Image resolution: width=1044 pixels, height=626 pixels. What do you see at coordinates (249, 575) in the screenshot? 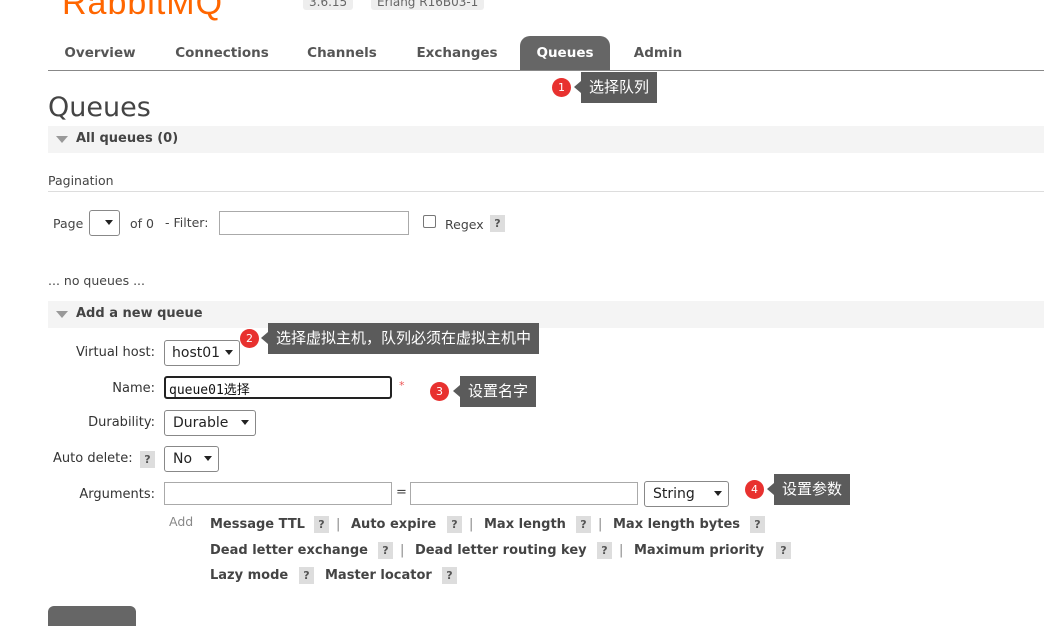
I see `arg-lazy-mode: Lazy mode` at bounding box center [249, 575].